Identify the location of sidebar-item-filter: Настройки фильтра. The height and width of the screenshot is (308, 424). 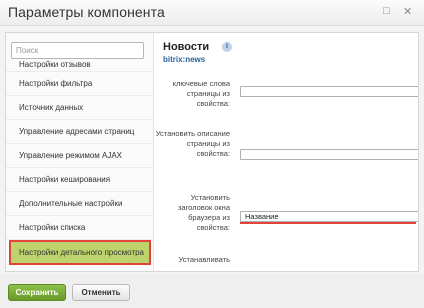
(79, 84).